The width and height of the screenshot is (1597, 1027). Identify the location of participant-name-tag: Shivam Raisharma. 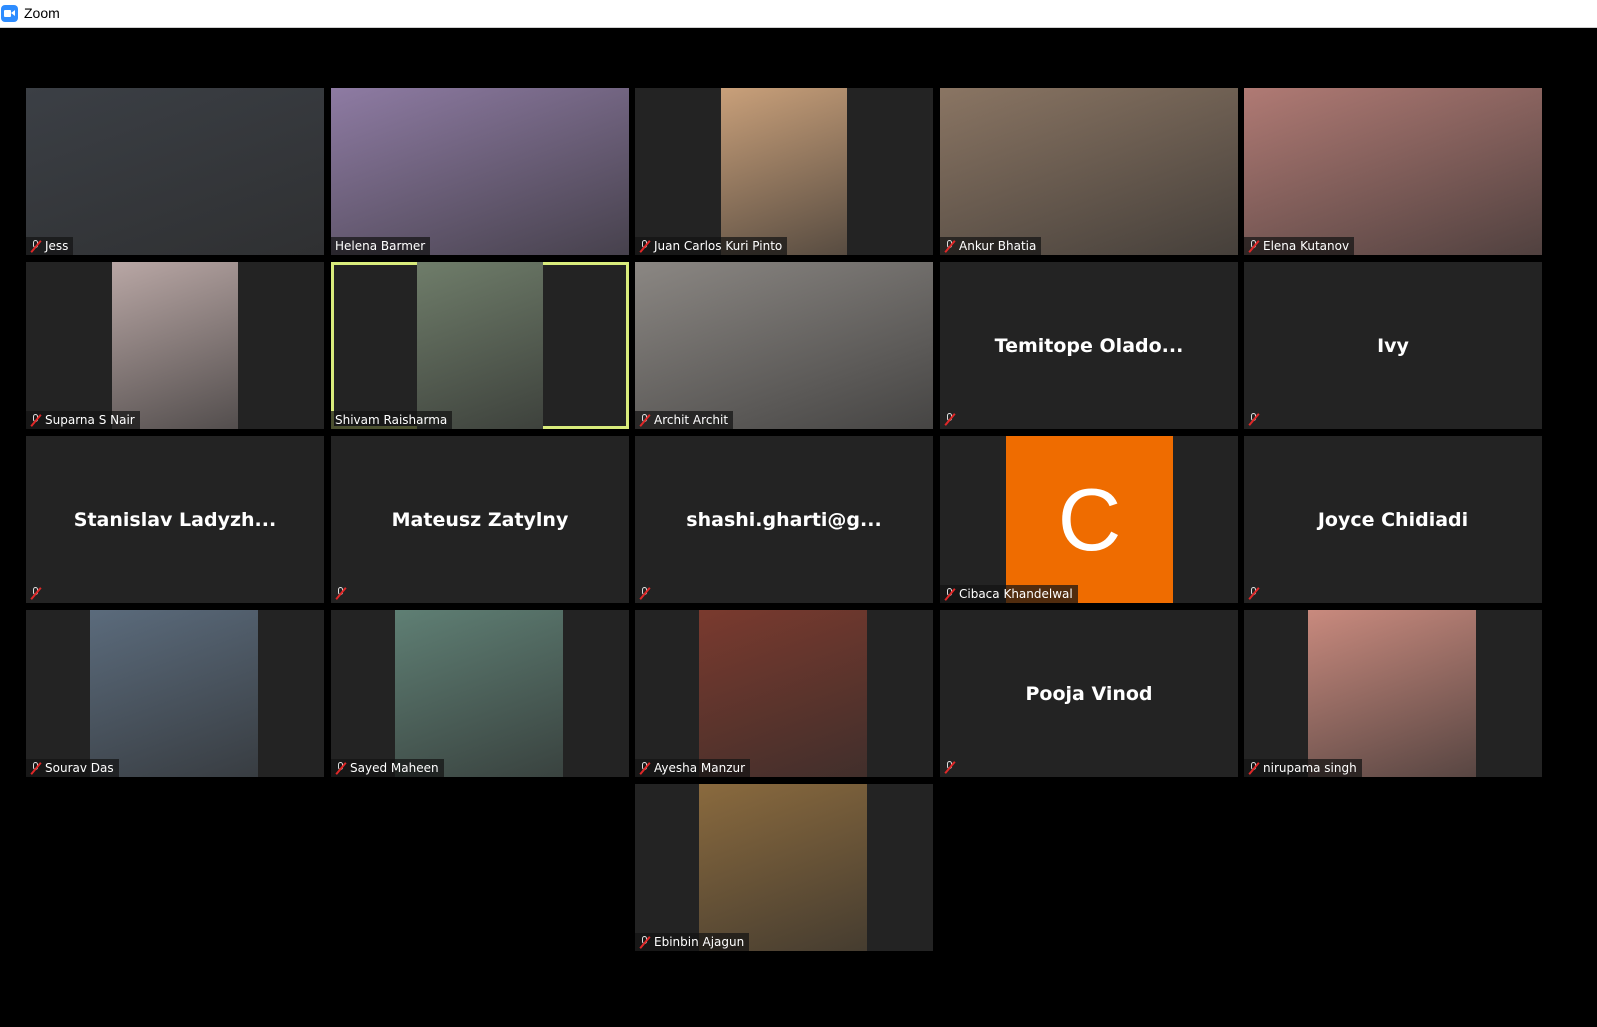
(392, 420).